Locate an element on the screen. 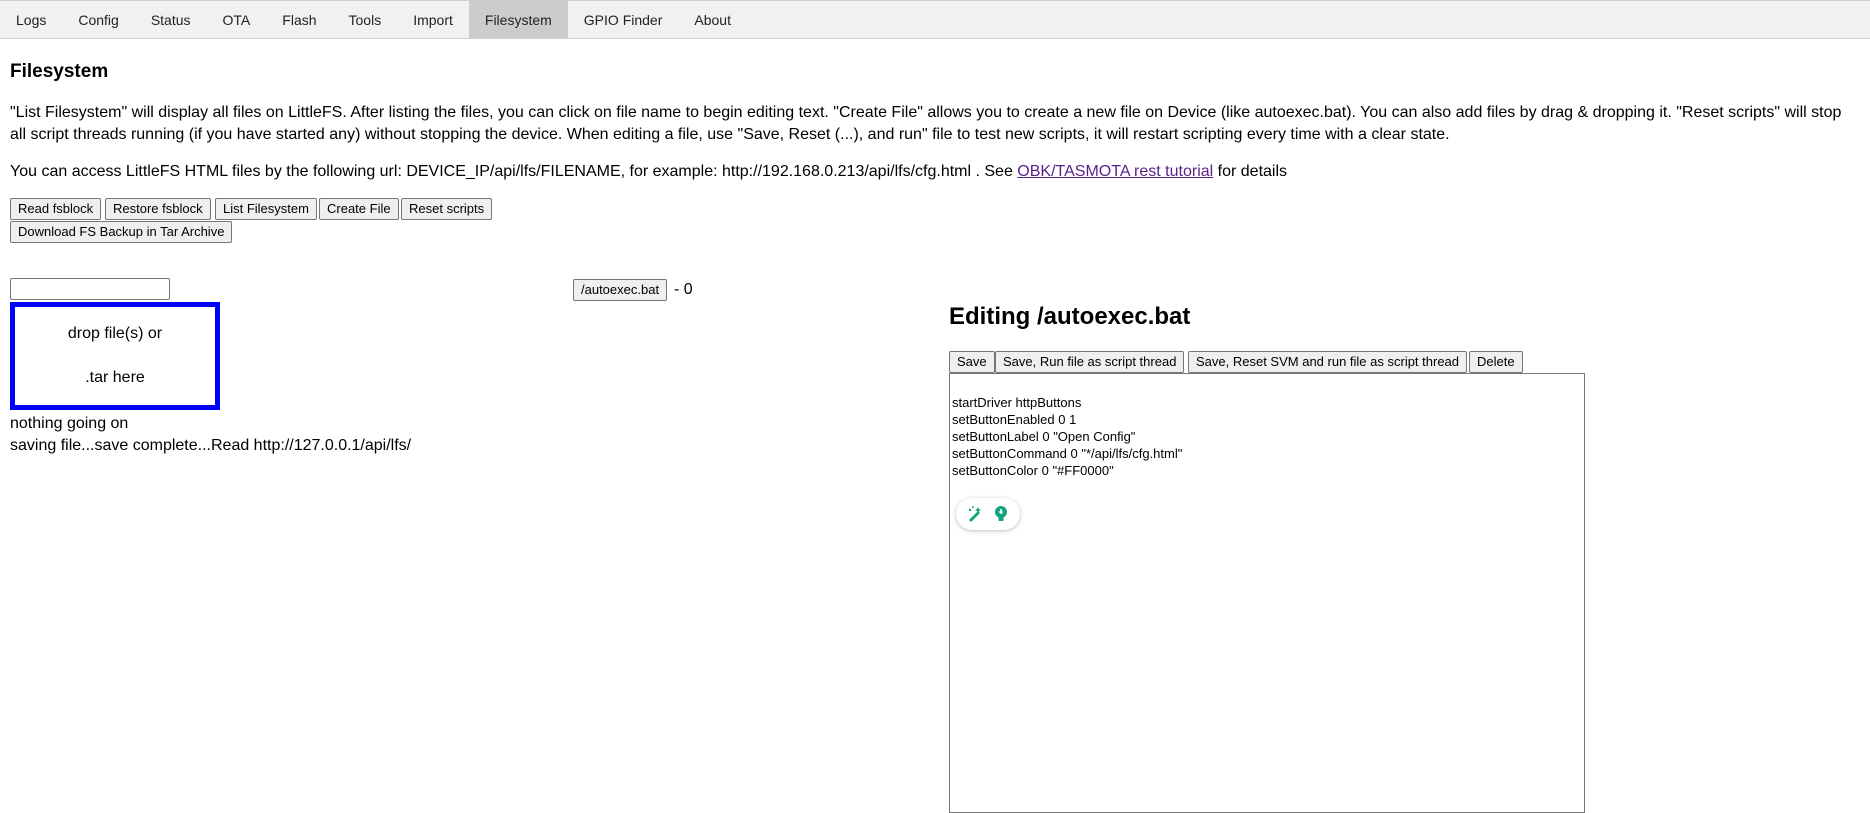 This screenshot has width=1870, height=813. tab-ota: OTA is located at coordinates (237, 19).